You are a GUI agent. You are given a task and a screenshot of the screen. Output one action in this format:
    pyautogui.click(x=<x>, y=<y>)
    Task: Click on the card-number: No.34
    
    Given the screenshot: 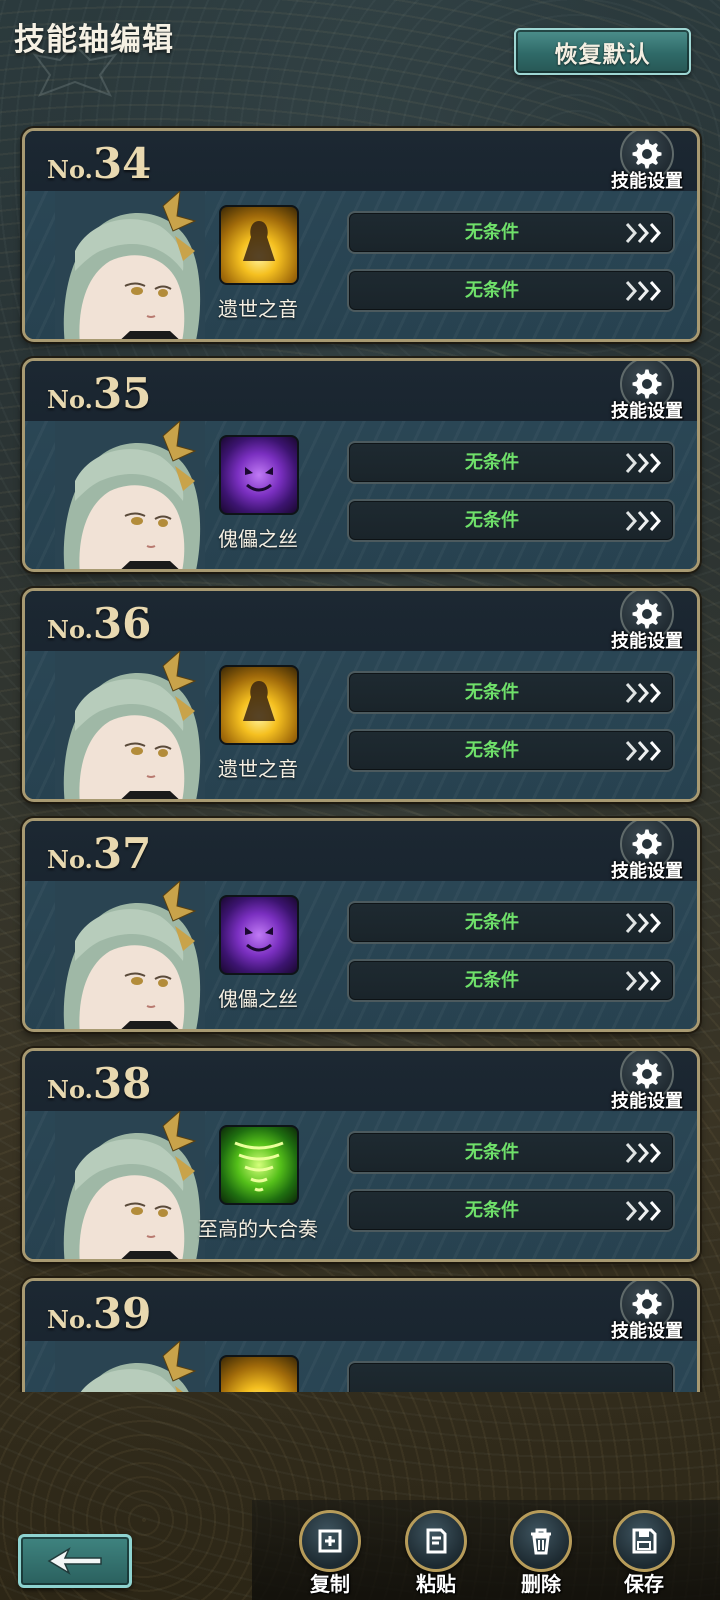 What is the action you would take?
    pyautogui.click(x=99, y=163)
    